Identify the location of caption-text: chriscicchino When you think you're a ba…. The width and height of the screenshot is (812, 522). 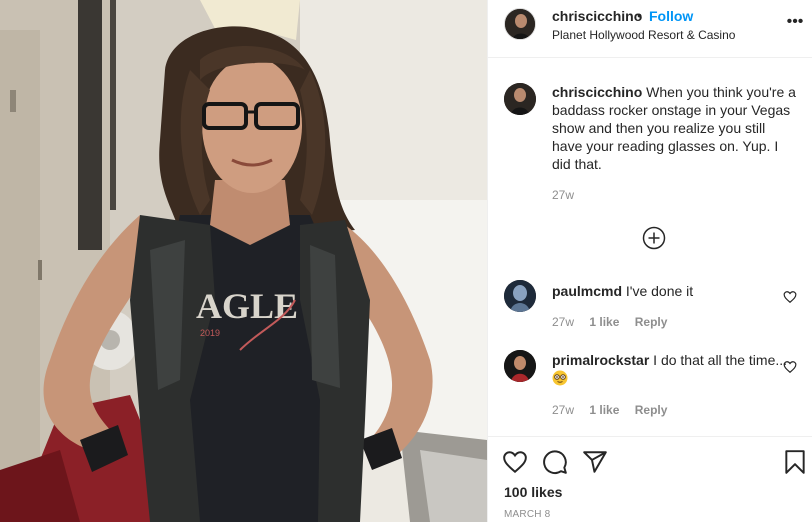
(675, 128).